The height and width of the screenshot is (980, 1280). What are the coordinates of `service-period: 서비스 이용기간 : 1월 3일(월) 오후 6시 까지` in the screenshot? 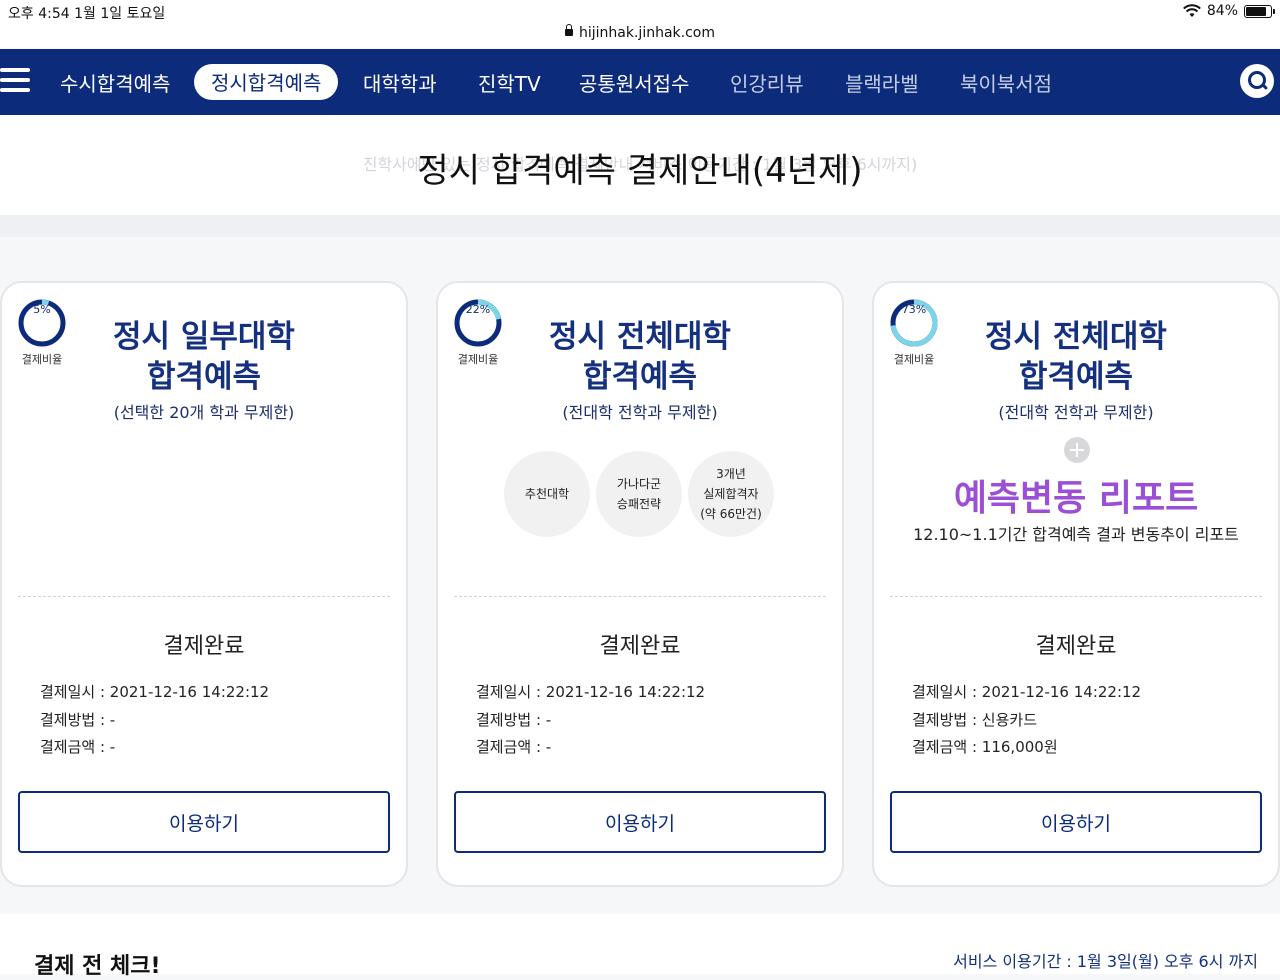 It's located at (1105, 961).